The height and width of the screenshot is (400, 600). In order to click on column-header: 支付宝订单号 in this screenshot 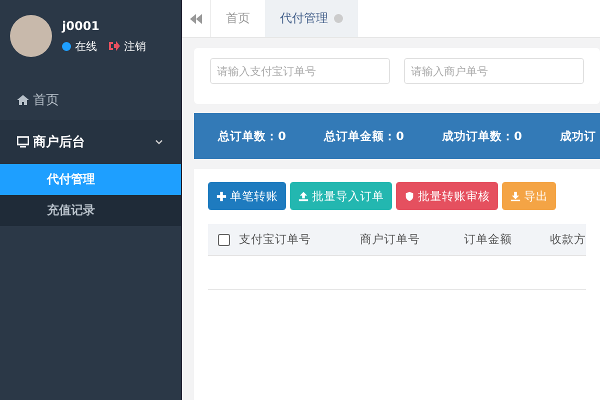, I will do `click(275, 239)`.